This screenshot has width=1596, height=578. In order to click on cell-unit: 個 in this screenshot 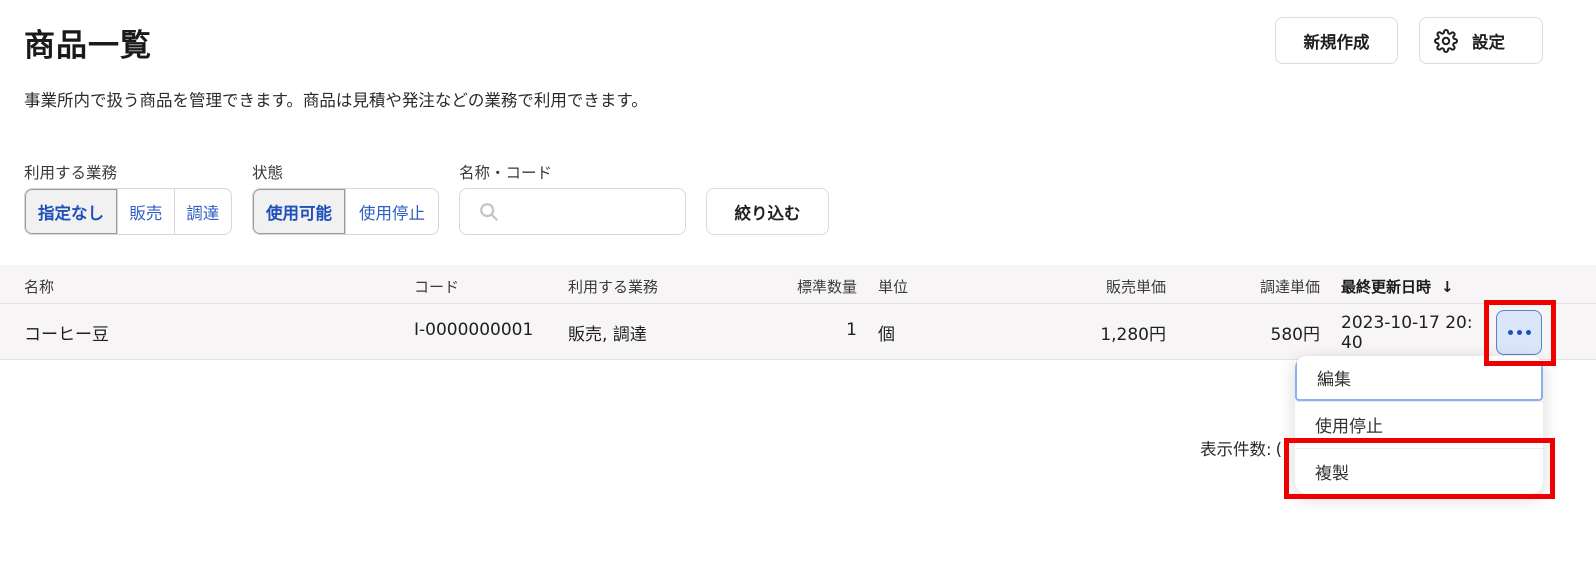, I will do `click(886, 335)`.